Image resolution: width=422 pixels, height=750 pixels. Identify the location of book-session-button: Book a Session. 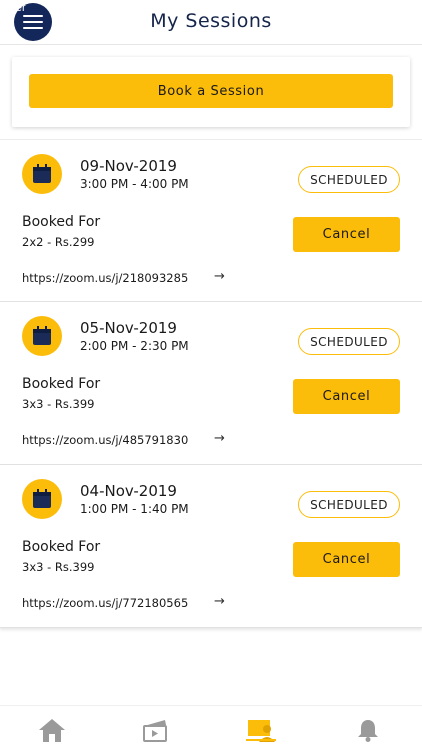
(211, 91).